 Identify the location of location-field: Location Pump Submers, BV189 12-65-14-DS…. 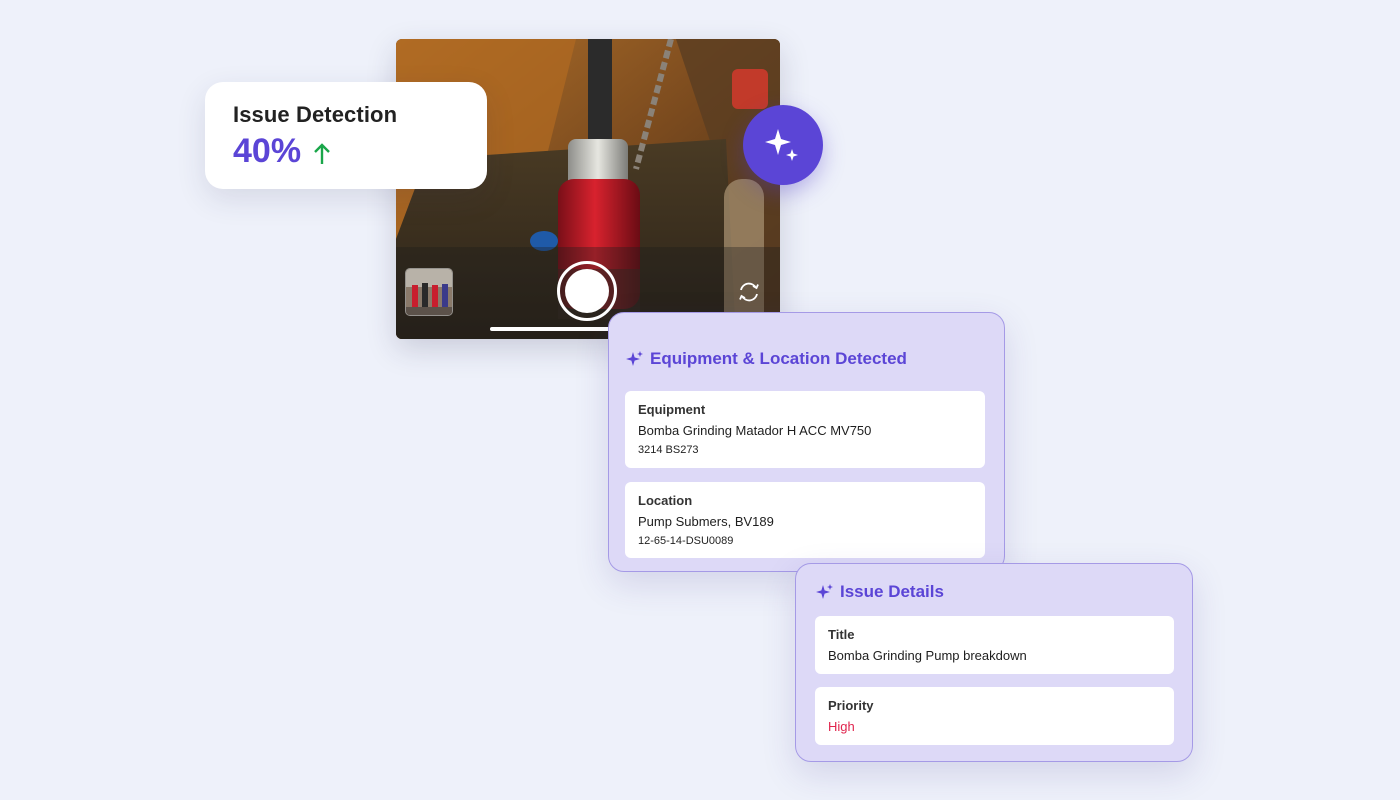
(805, 520).